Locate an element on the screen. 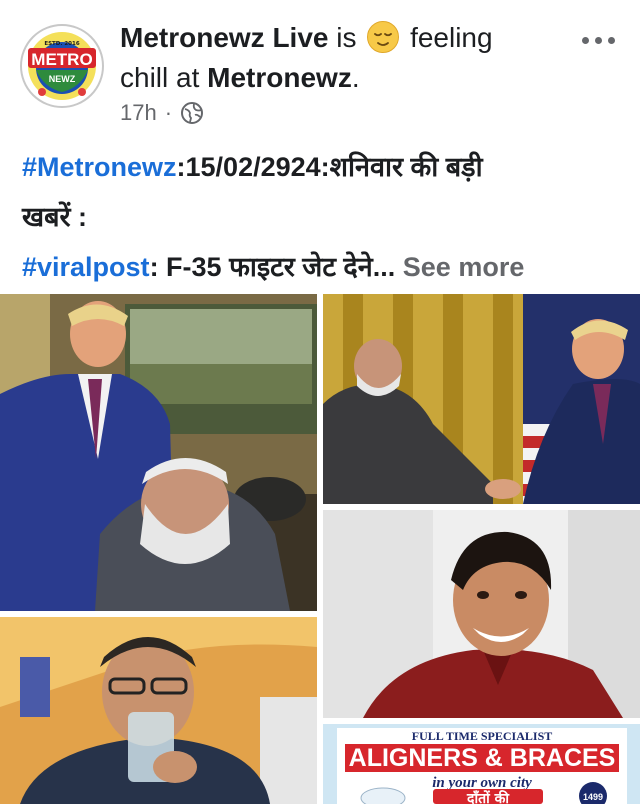  ad-line1: FULL TIME SPECIALIST is located at coordinates (482, 736).